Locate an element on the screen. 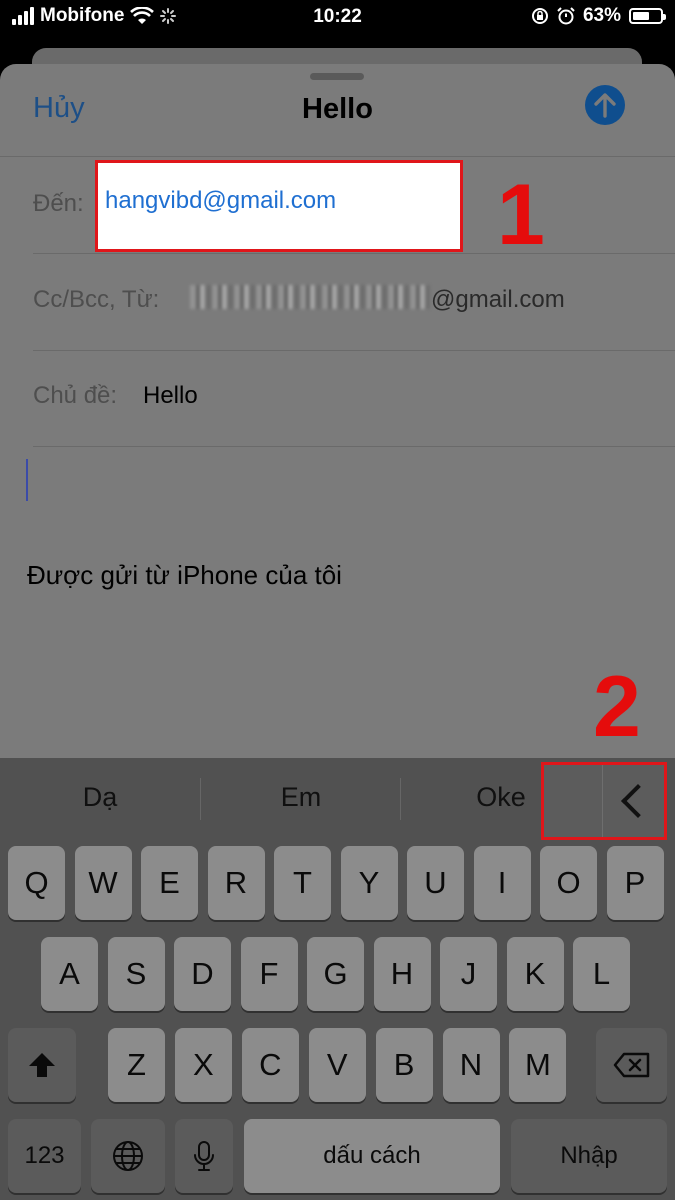  suggestion-1: Dạ is located at coordinates (100, 797).